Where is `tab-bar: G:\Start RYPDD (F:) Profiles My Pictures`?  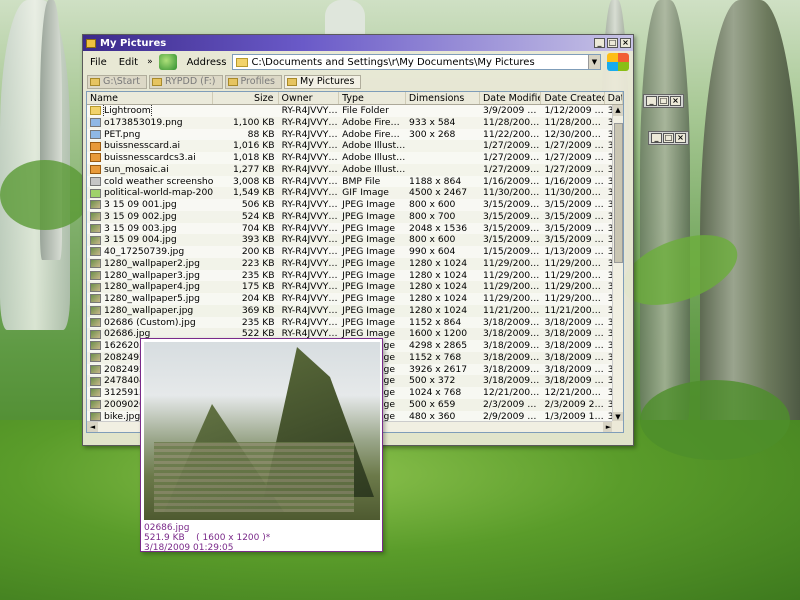
tab-bar: G:\Start RYPDD (F:) Profiles My Pictures is located at coordinates (358, 81).